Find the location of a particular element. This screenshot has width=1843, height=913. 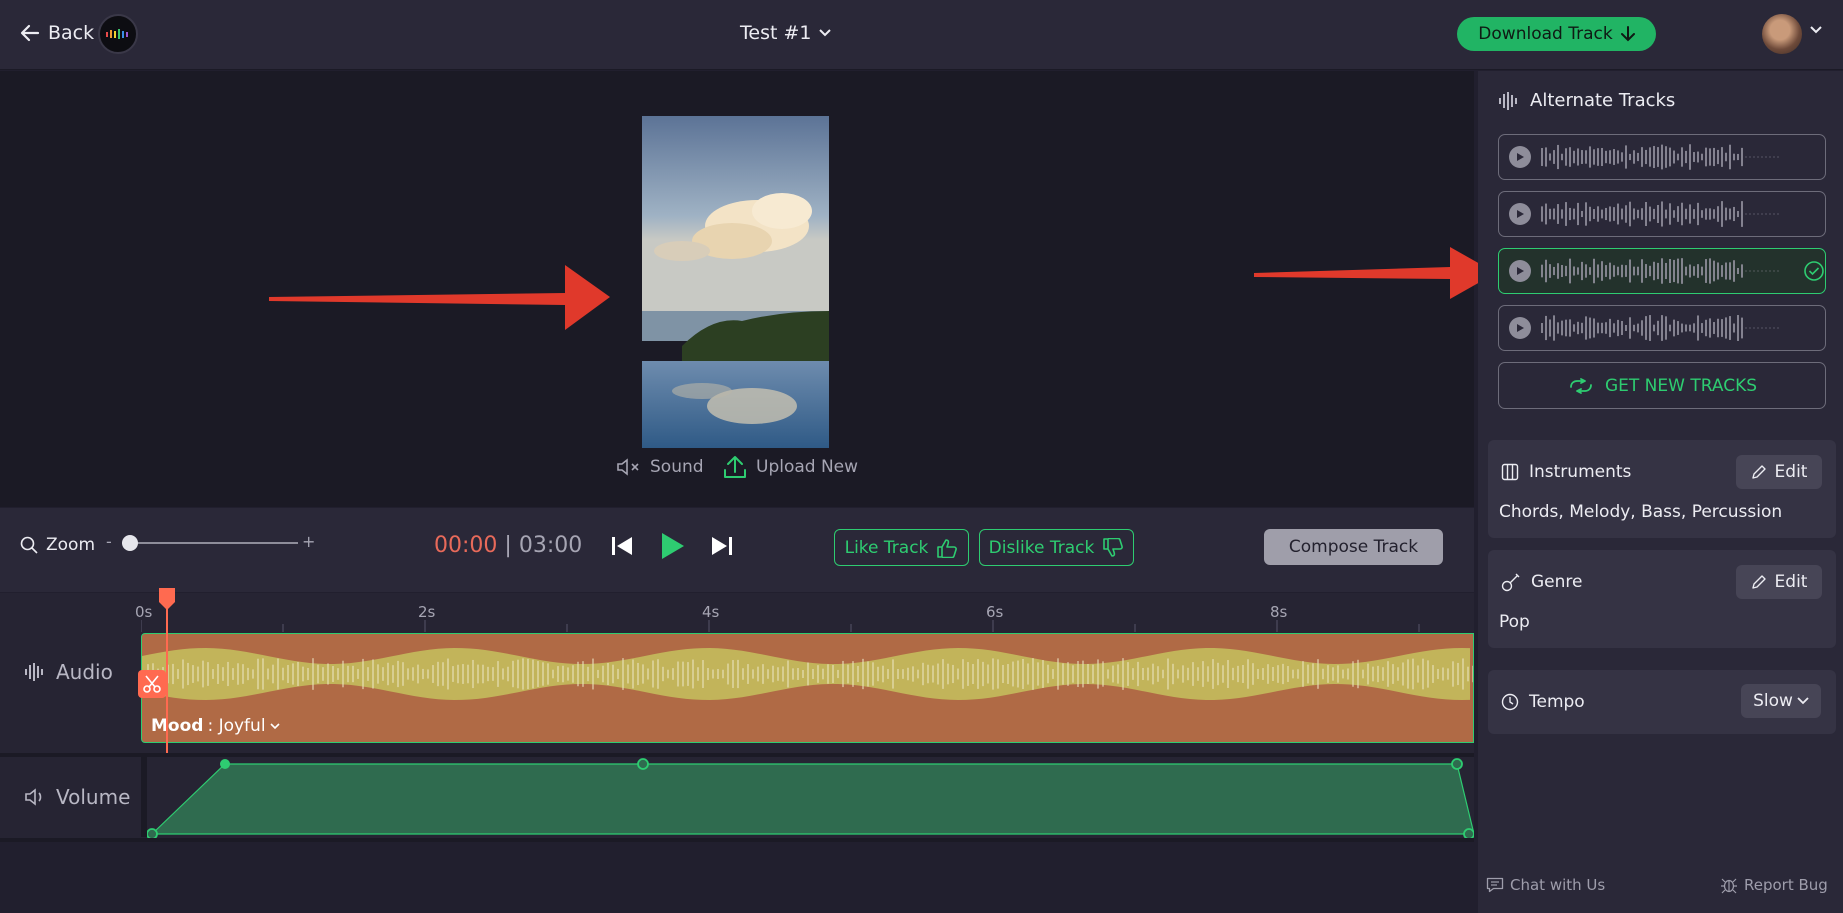

like-track-label: Like Track is located at coordinates (886, 547).